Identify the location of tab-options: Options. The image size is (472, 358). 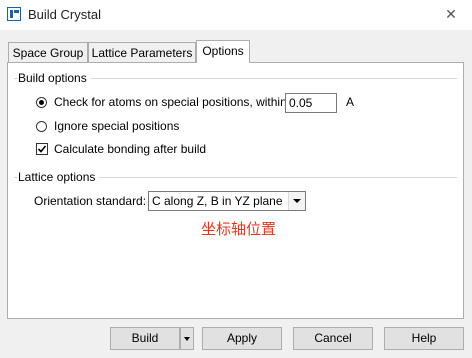
(223, 51).